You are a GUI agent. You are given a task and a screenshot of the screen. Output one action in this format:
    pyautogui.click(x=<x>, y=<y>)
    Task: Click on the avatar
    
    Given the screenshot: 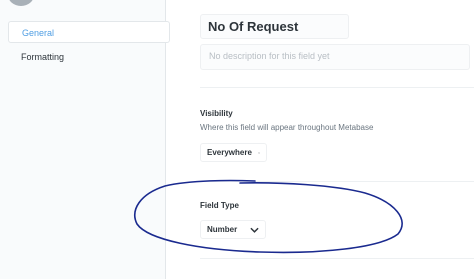 What is the action you would take?
    pyautogui.click(x=21, y=3)
    